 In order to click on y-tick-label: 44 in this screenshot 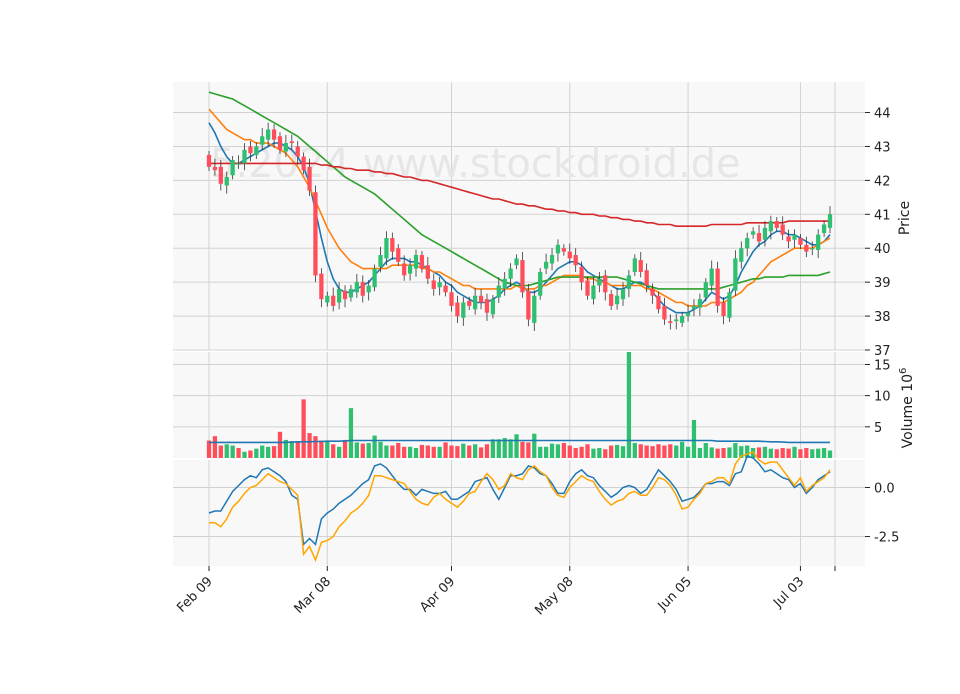, I will do `click(882, 114)`.